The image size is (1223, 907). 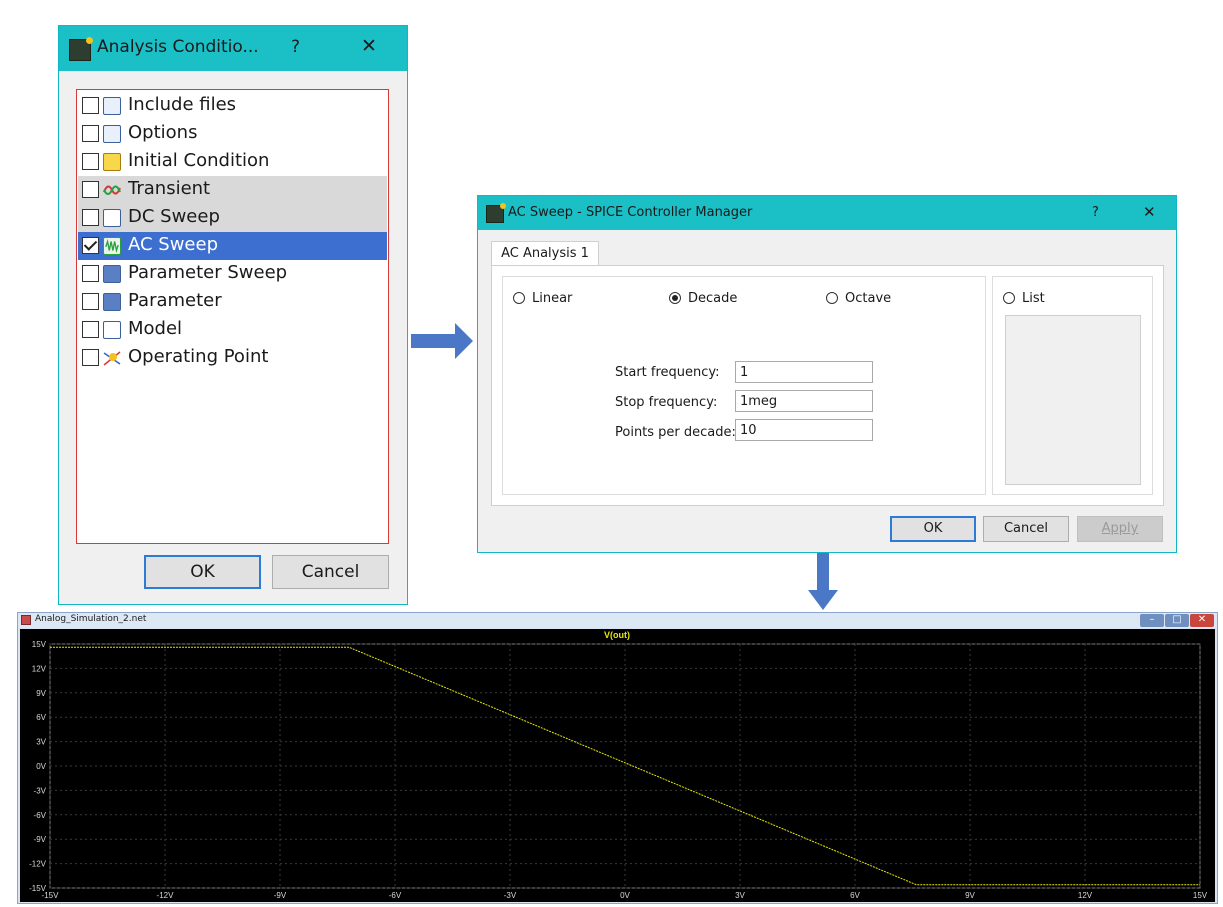 I want to click on list-item-operating-point: Operating Point, so click(x=232, y=358).